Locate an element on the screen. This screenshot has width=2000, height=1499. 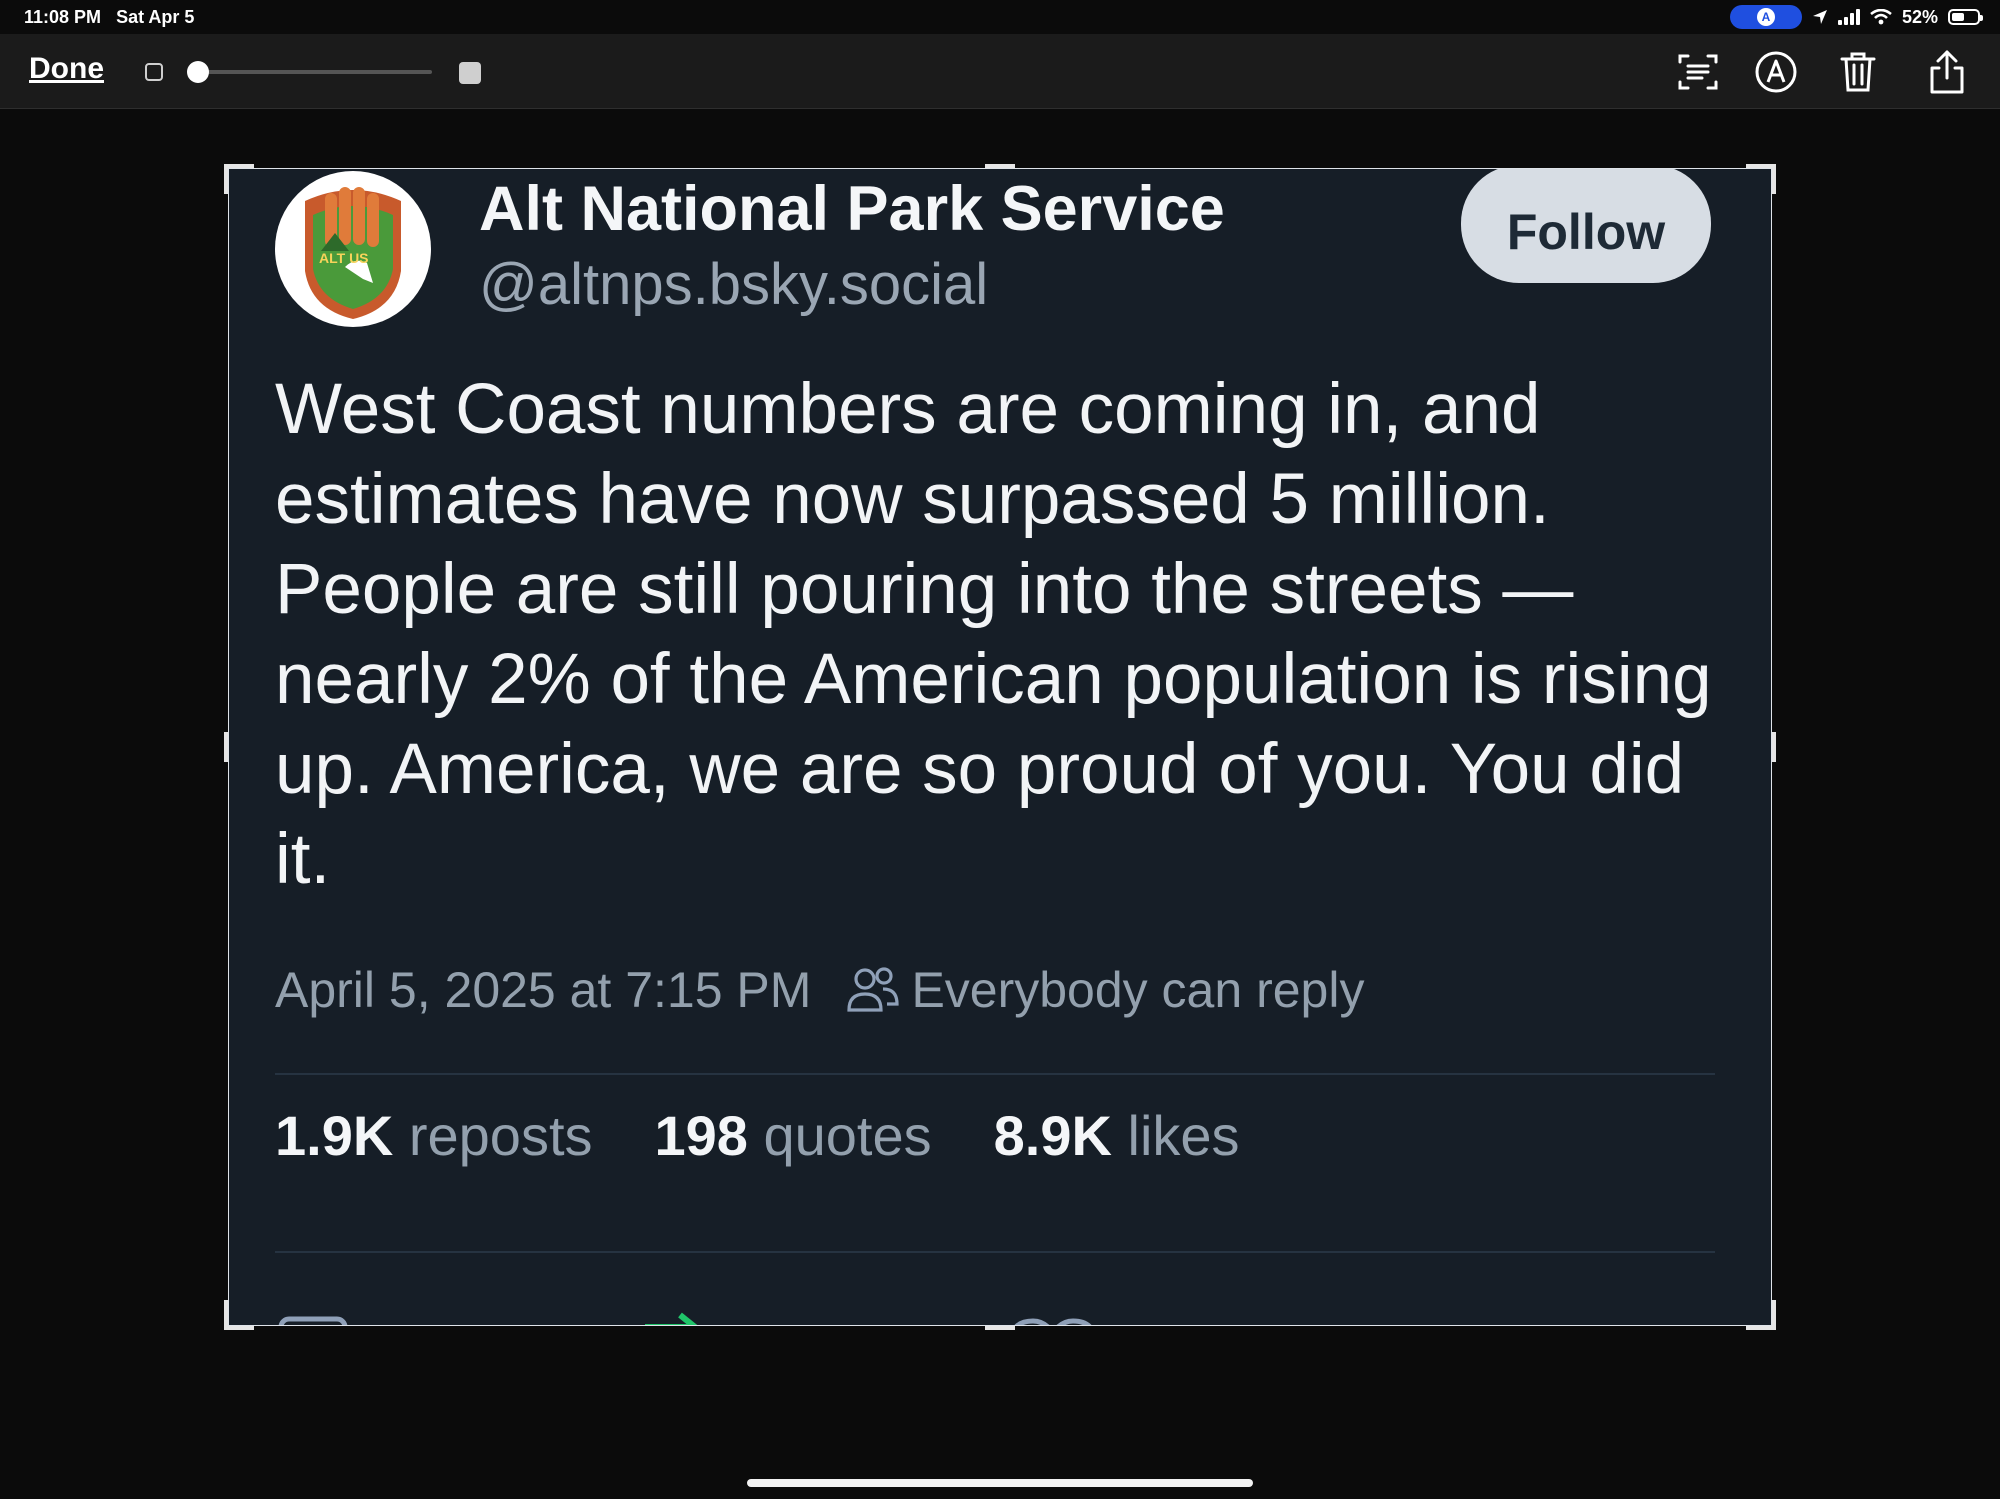
crop-handle-bottom-mid is located at coordinates (1000, 1328).